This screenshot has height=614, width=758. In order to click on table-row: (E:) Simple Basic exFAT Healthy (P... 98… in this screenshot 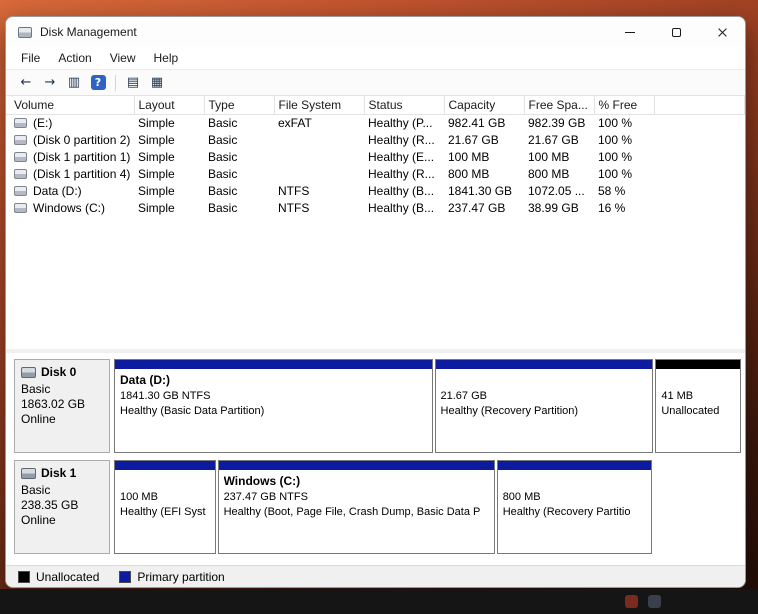, I will do `click(375, 123)`.